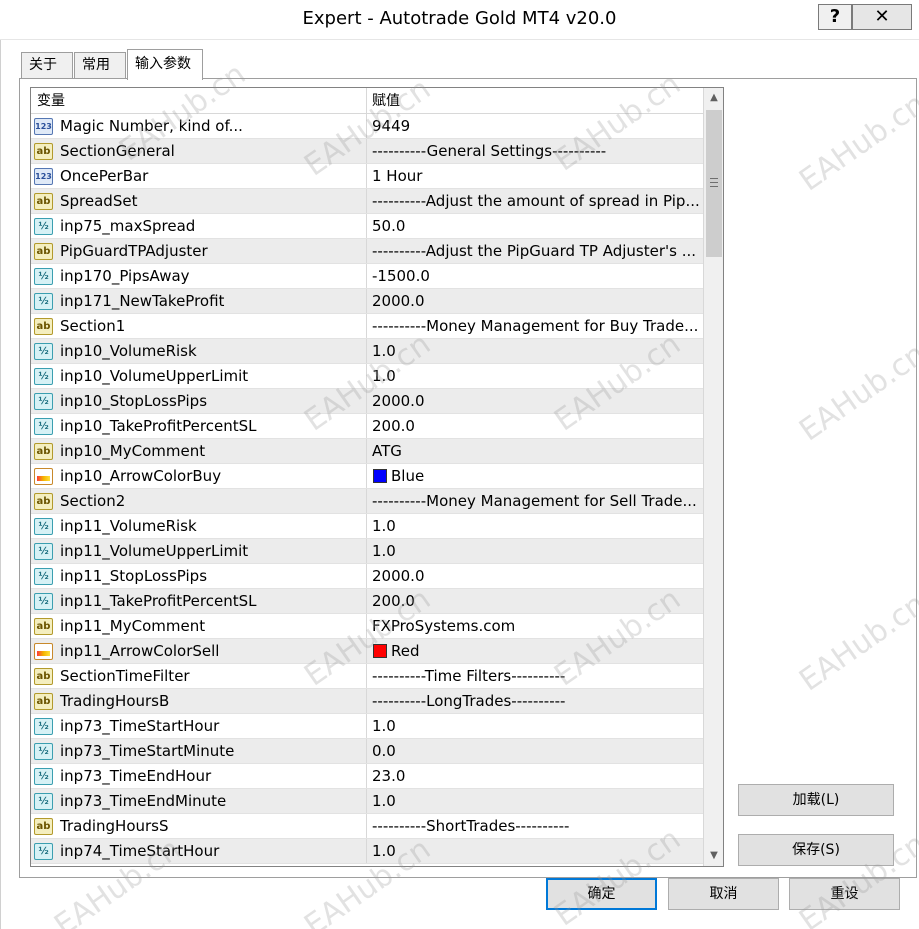  Describe the element at coordinates (199, 751) in the screenshot. I see `variable-cell: ½ inp73_TimeStartMinute` at that location.